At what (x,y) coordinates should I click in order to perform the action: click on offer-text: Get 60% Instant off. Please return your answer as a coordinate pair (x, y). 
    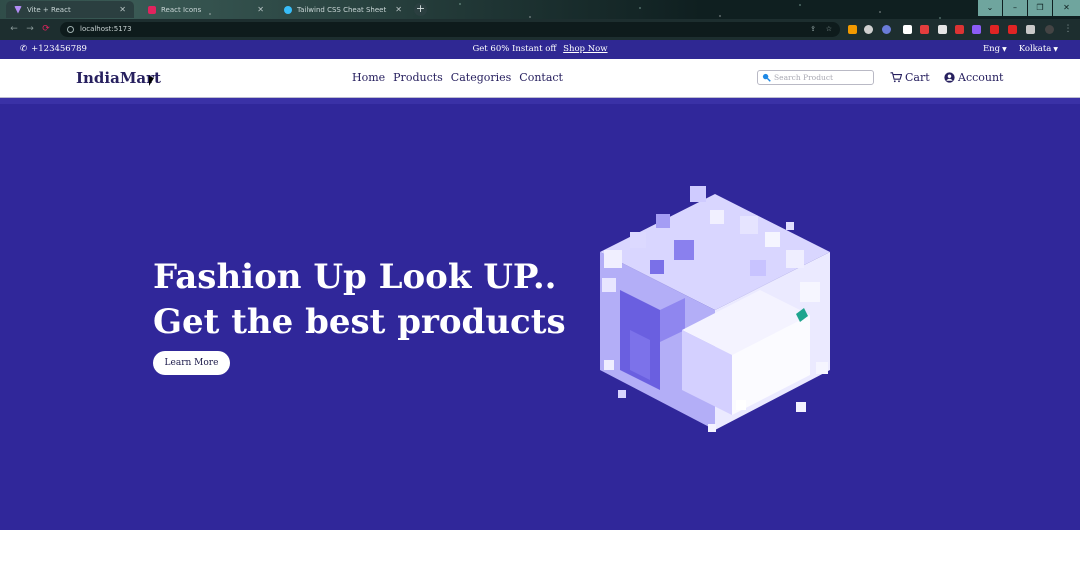
    Looking at the image, I should click on (514, 49).